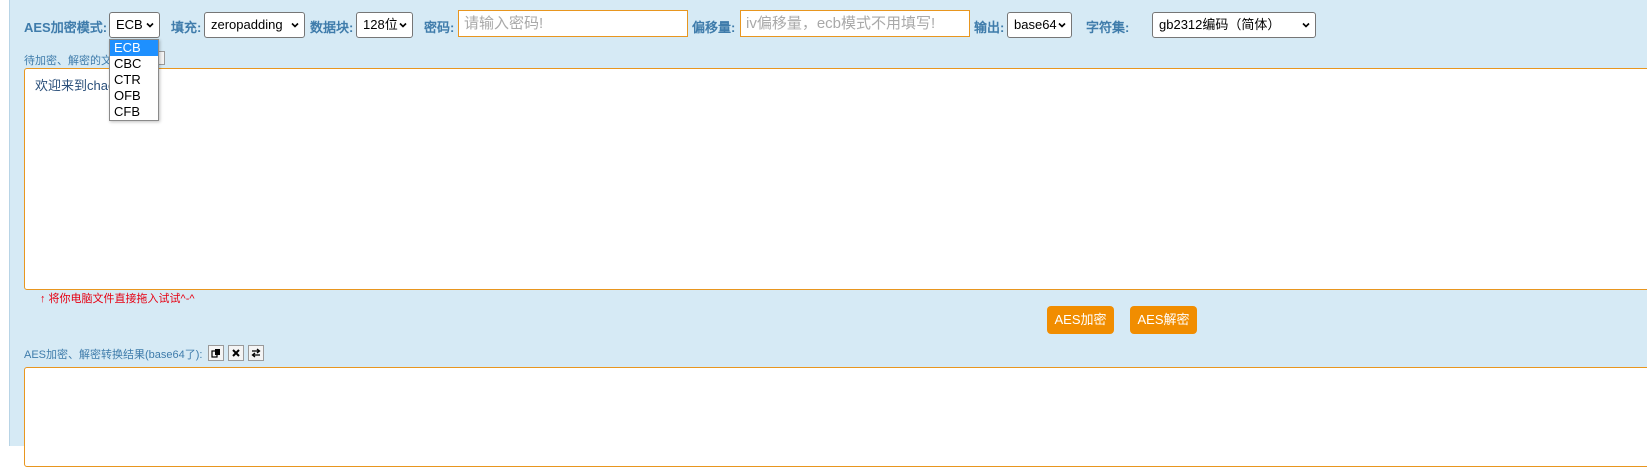  I want to click on output-label: 输出:, so click(989, 27).